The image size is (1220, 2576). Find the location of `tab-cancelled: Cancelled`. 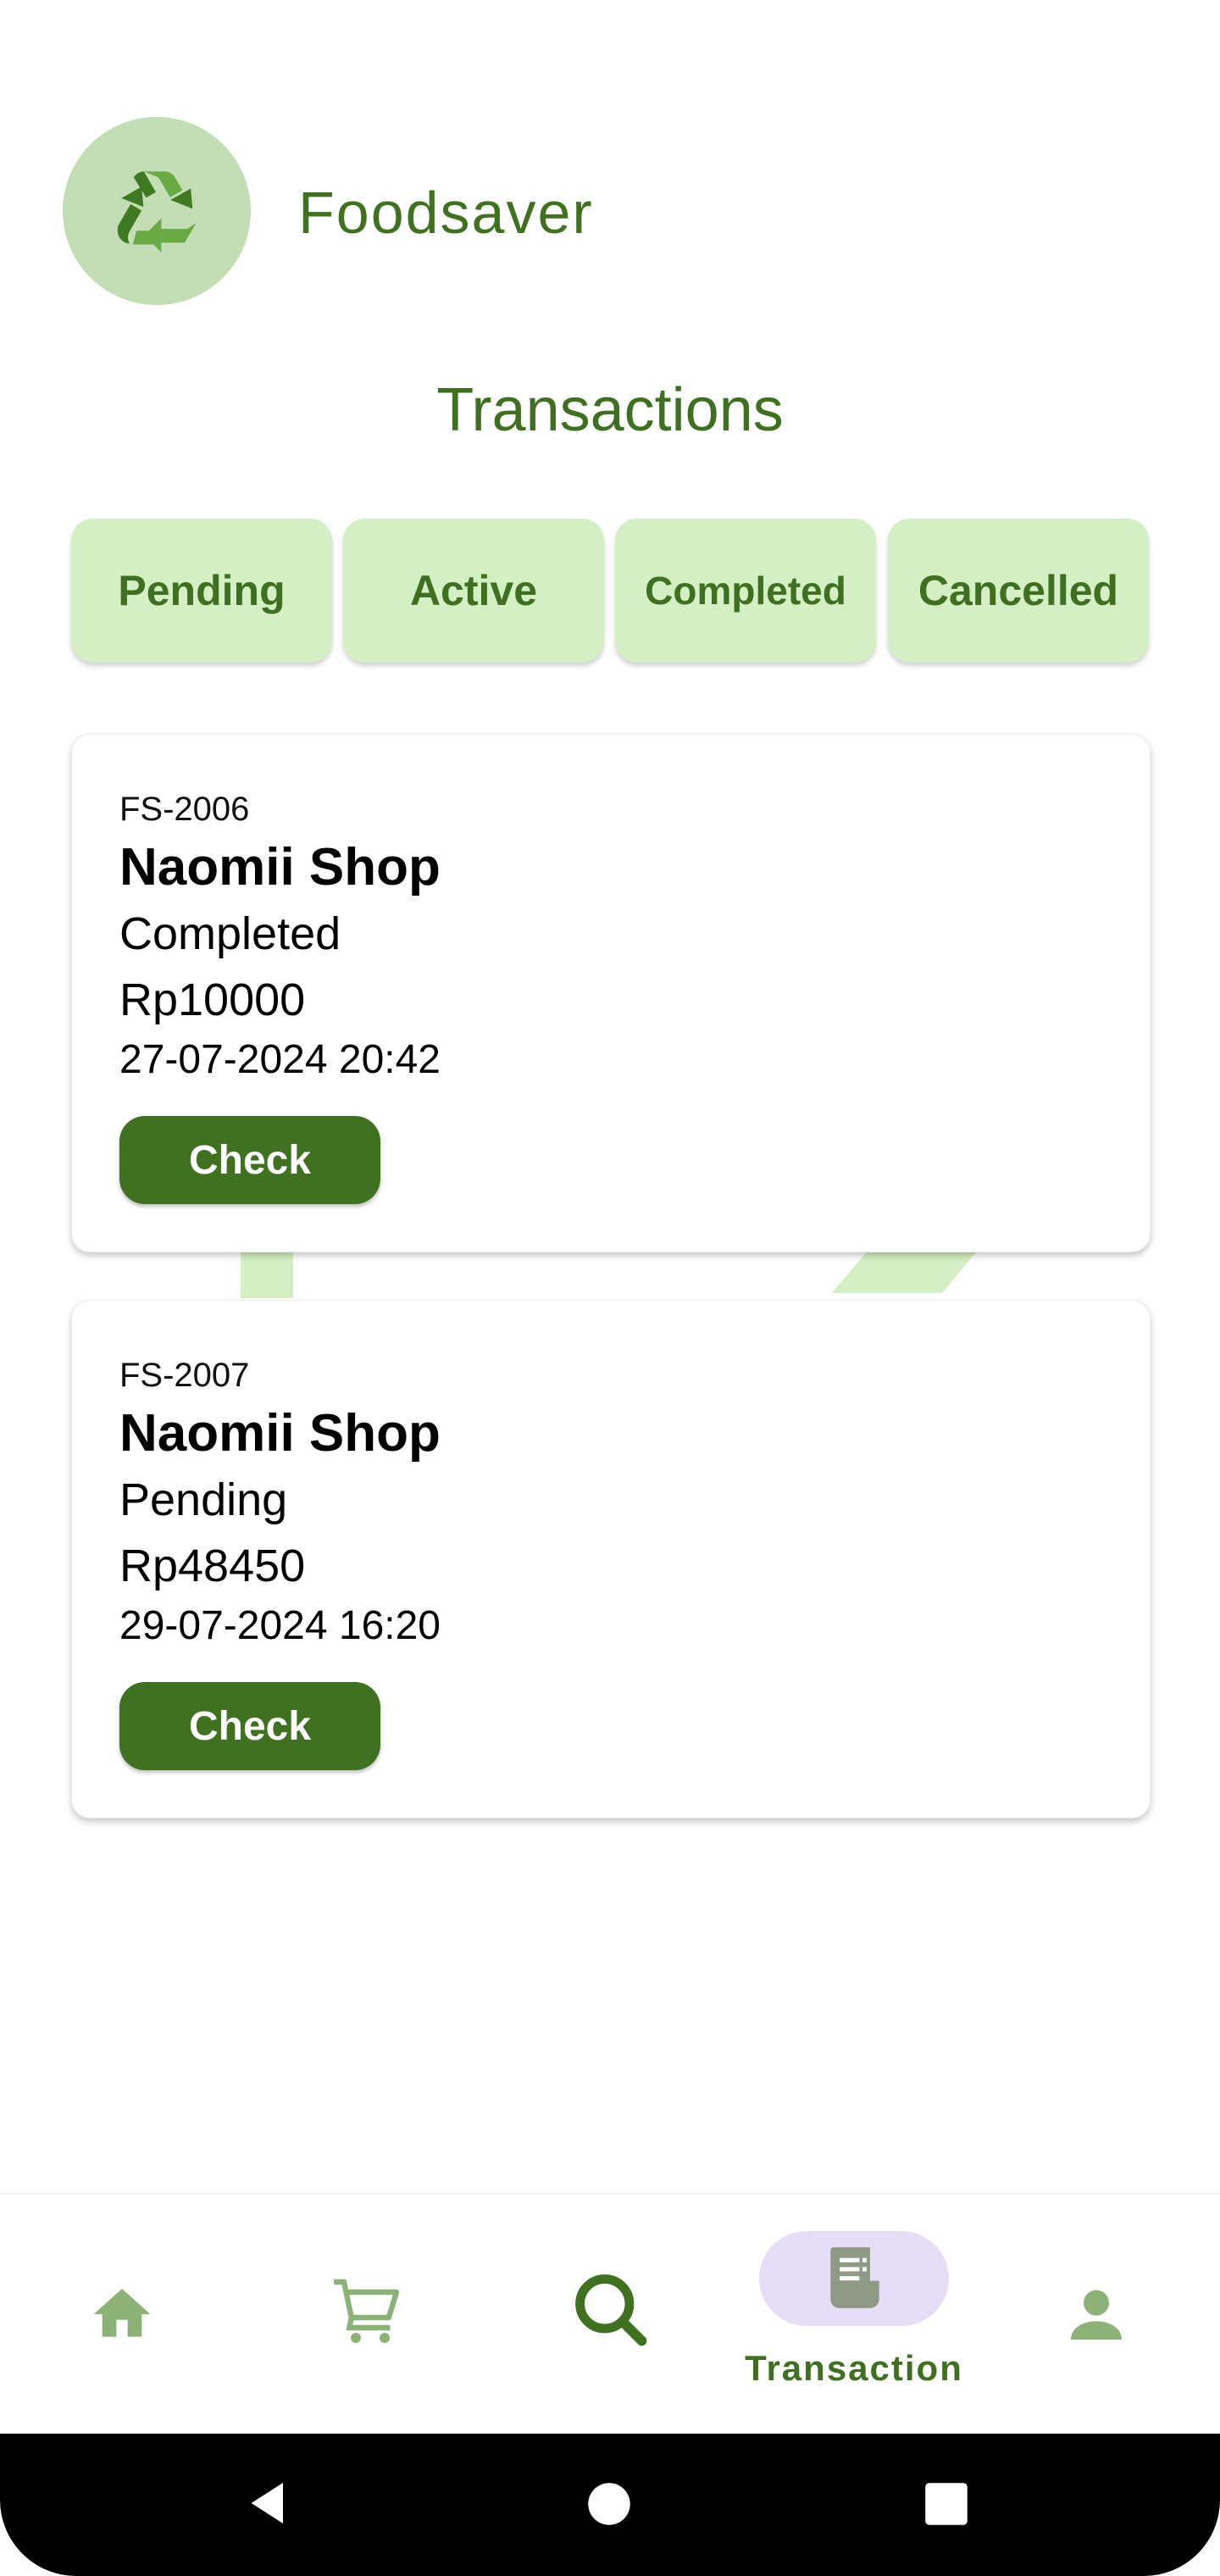

tab-cancelled: Cancelled is located at coordinates (1018, 591).